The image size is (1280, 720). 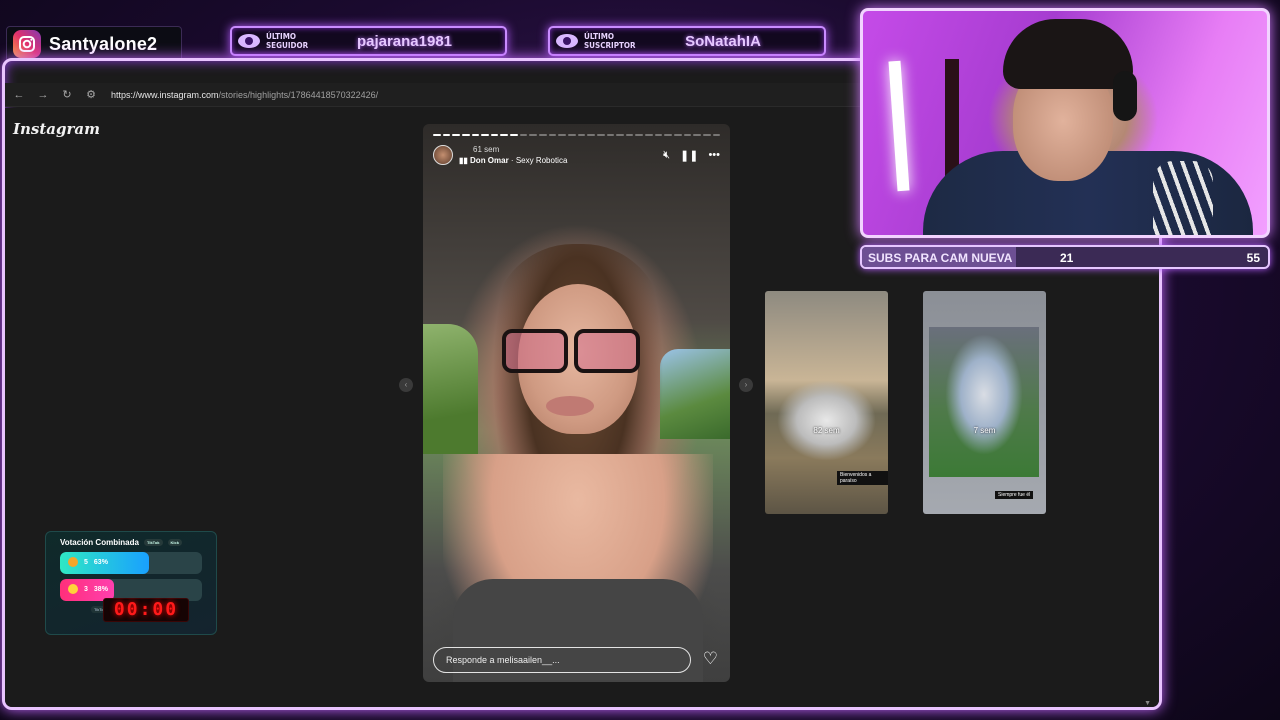 I want to click on song-title: · Sexy Robotica, so click(x=538, y=160).